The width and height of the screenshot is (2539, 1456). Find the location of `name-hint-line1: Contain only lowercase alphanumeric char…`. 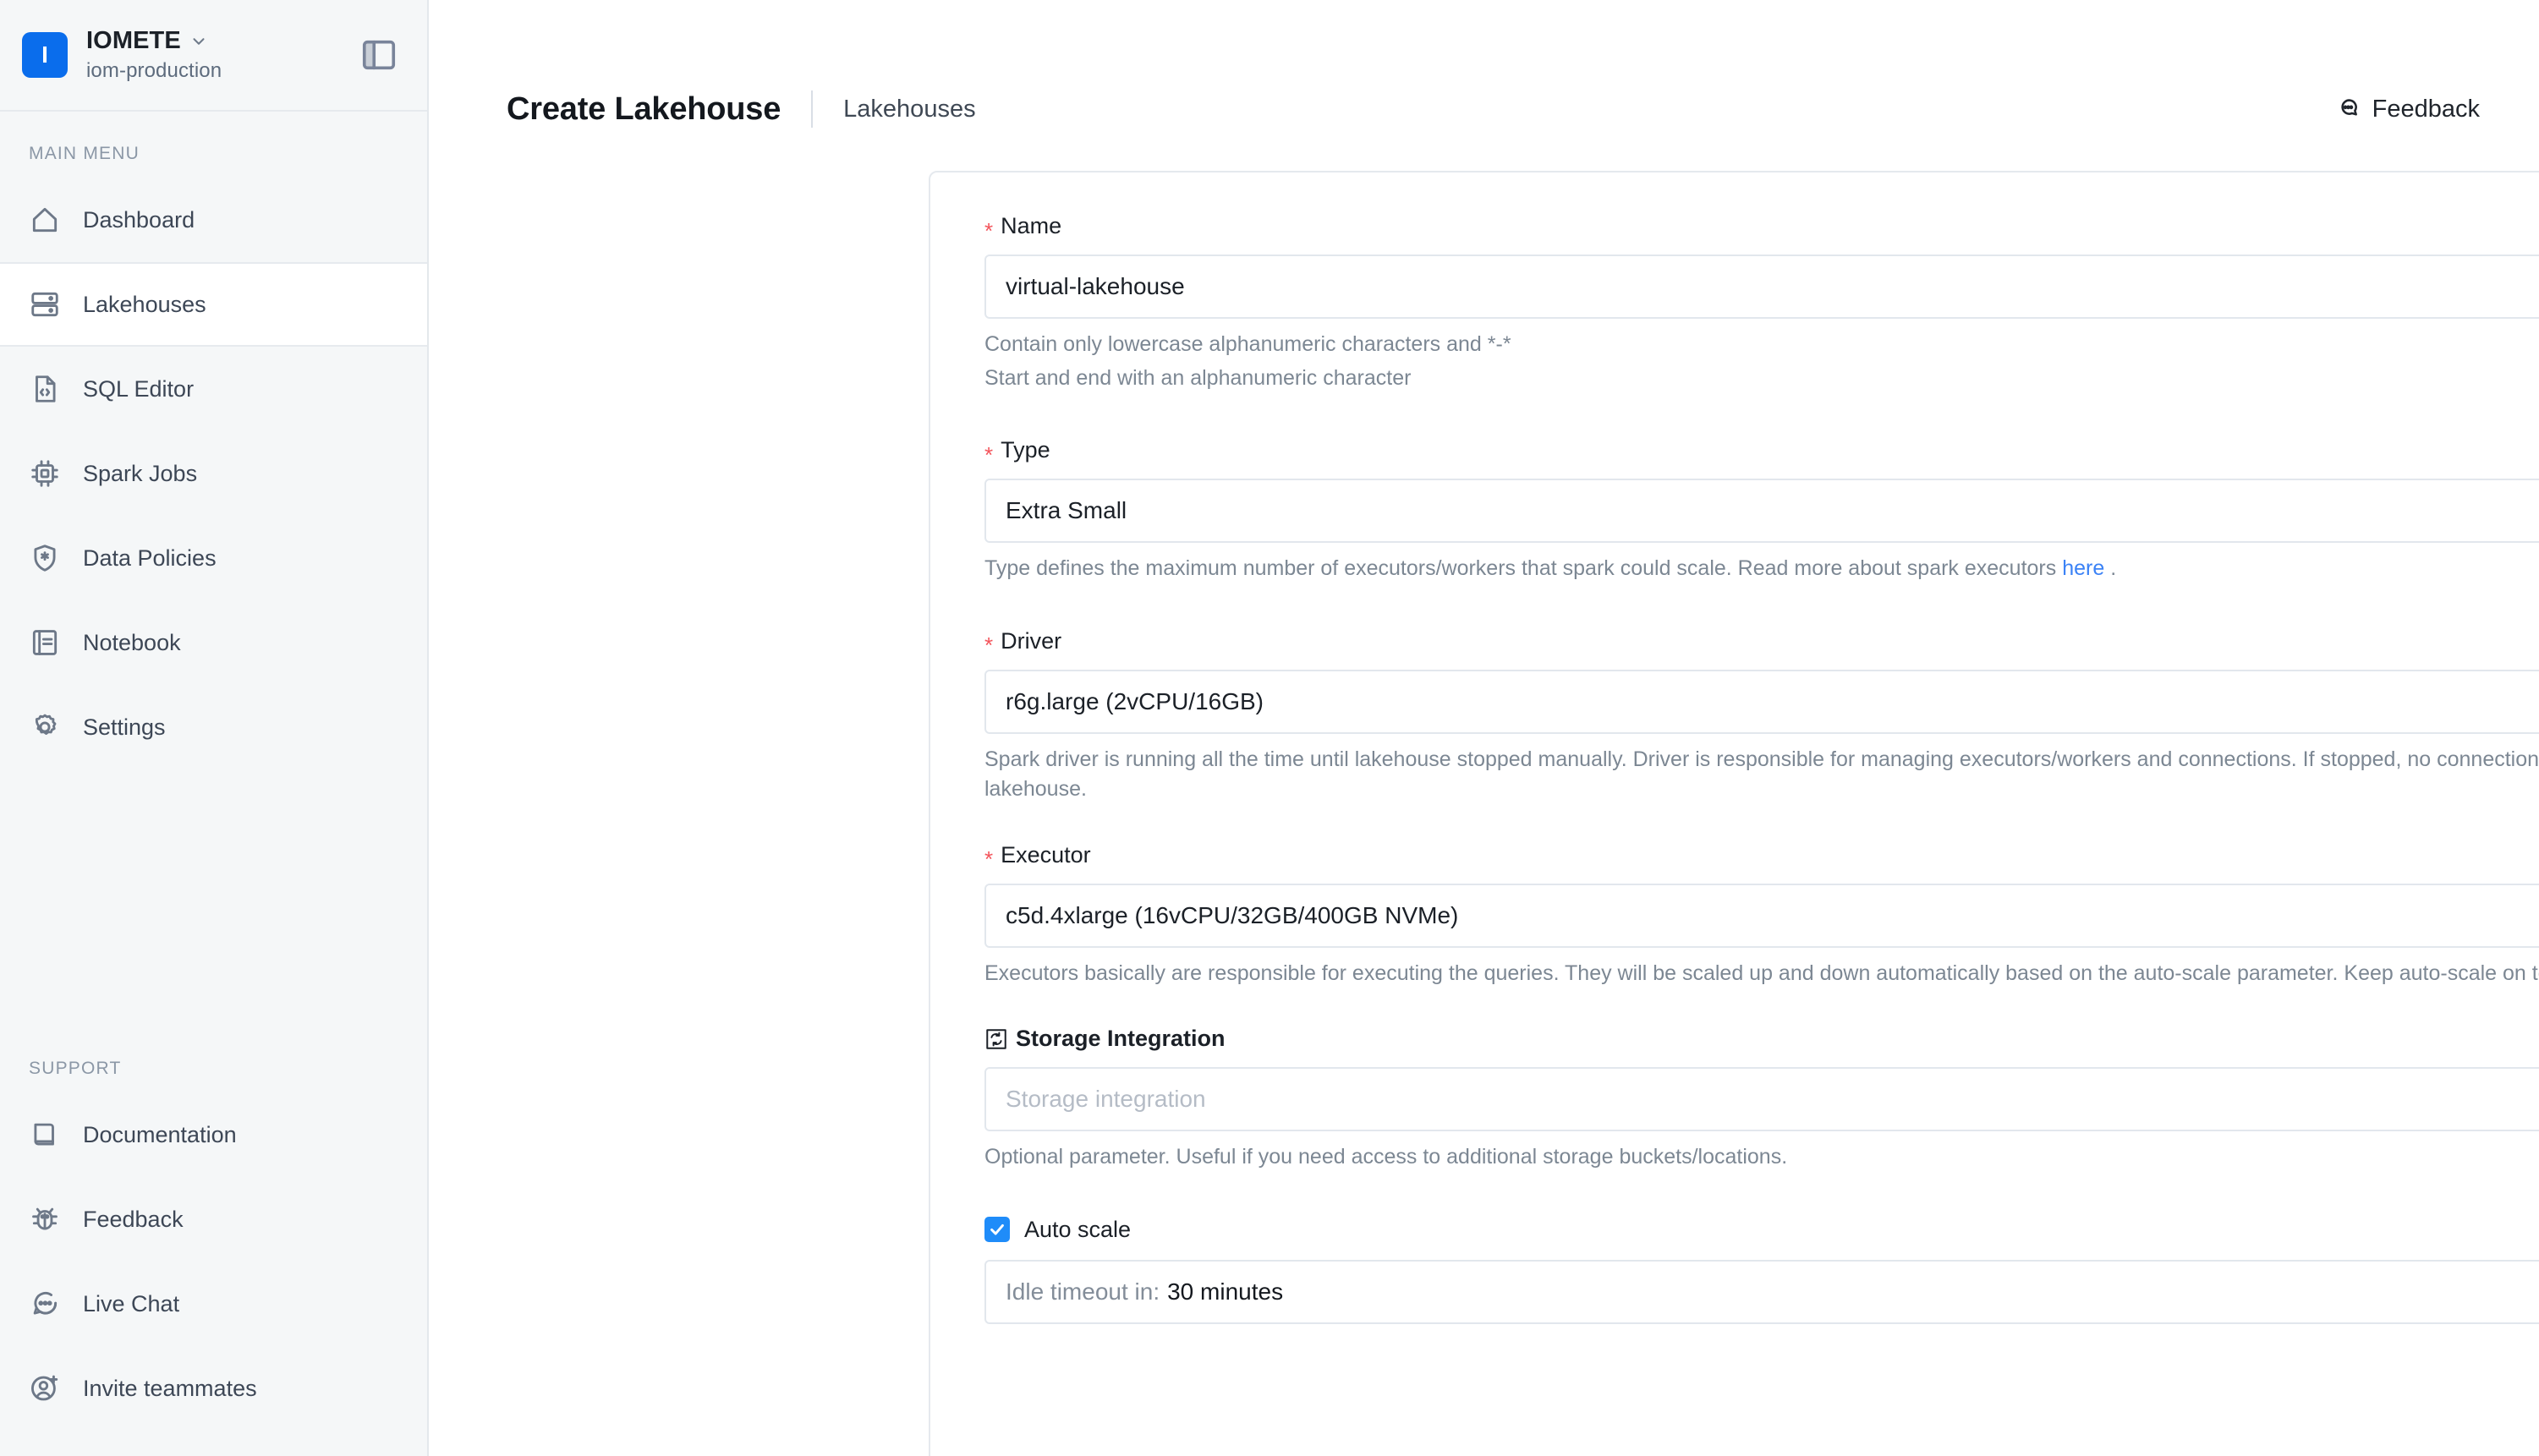

name-hint-line1: Contain only lowercase alphanumeric char… is located at coordinates (1248, 344).